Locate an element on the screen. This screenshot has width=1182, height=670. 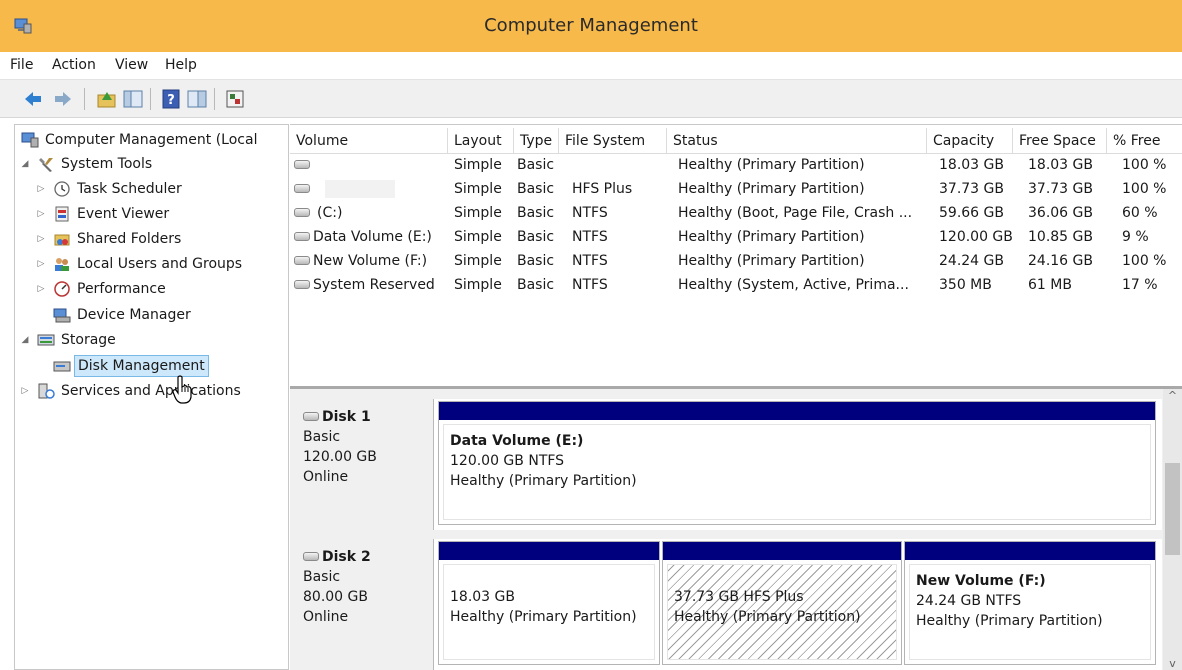
tree-item-label: Performance is located at coordinates (121, 289).